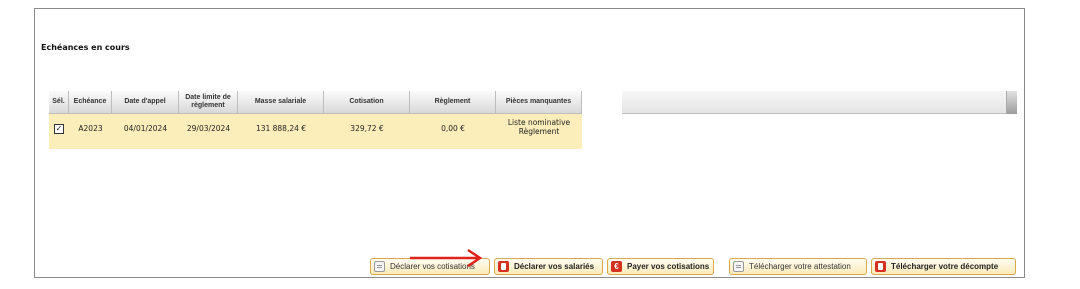 The width and height of the screenshot is (1080, 289). Describe the element at coordinates (90, 102) in the screenshot. I see `col-header-echeance: Echéance` at that location.